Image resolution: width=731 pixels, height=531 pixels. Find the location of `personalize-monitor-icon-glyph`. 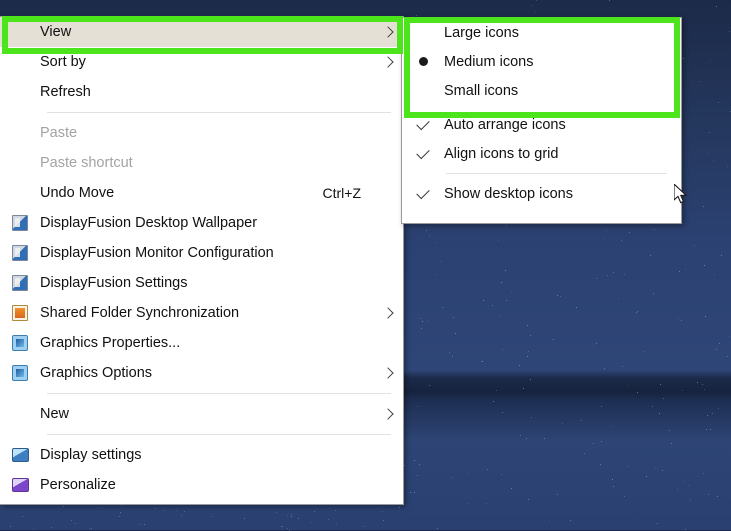

personalize-monitor-icon-glyph is located at coordinates (20, 485).